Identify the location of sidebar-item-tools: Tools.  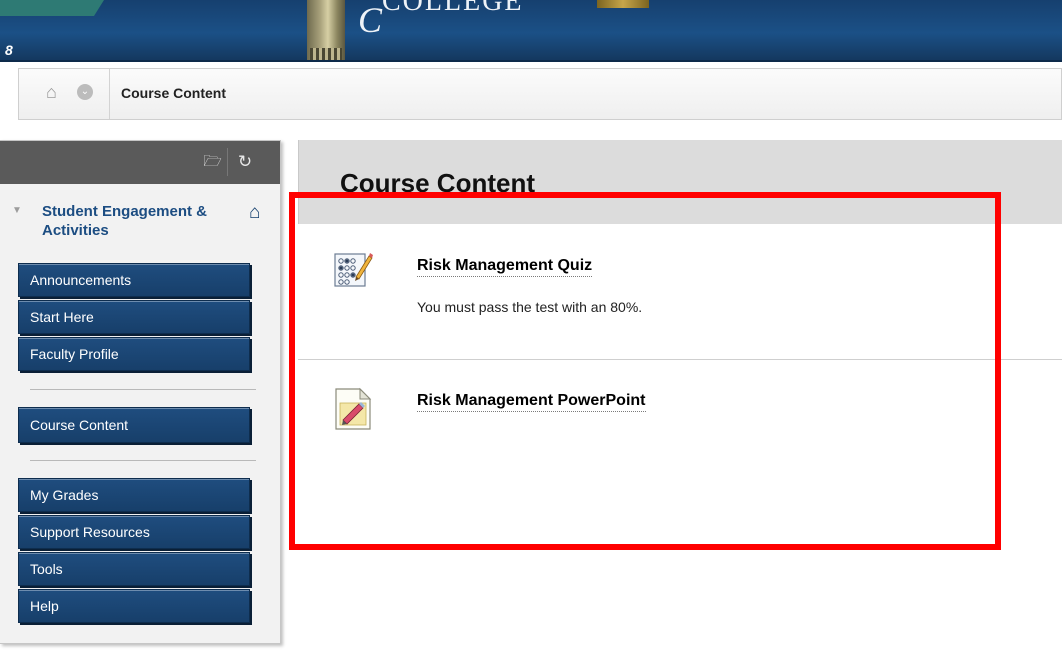
(134, 569).